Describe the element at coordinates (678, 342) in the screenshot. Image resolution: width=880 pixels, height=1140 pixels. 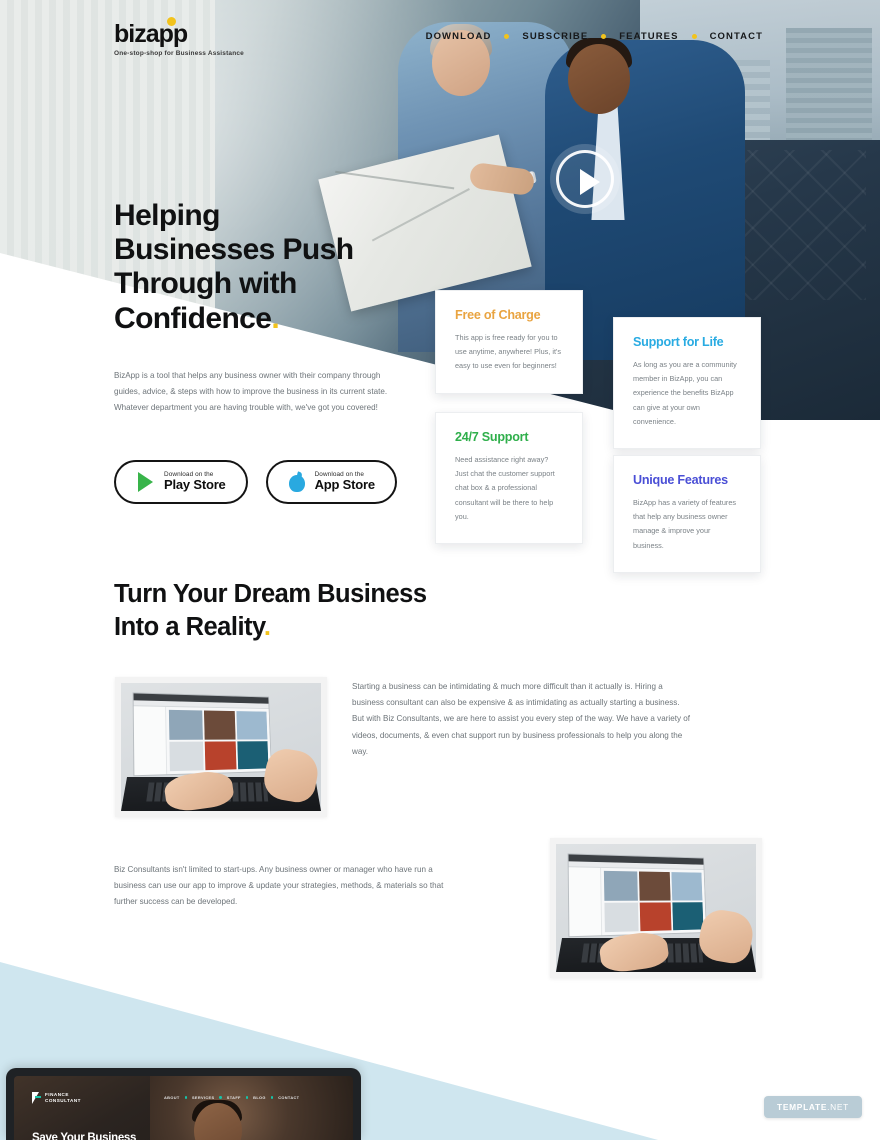
I see `feature-card-title: Support for Life` at that location.